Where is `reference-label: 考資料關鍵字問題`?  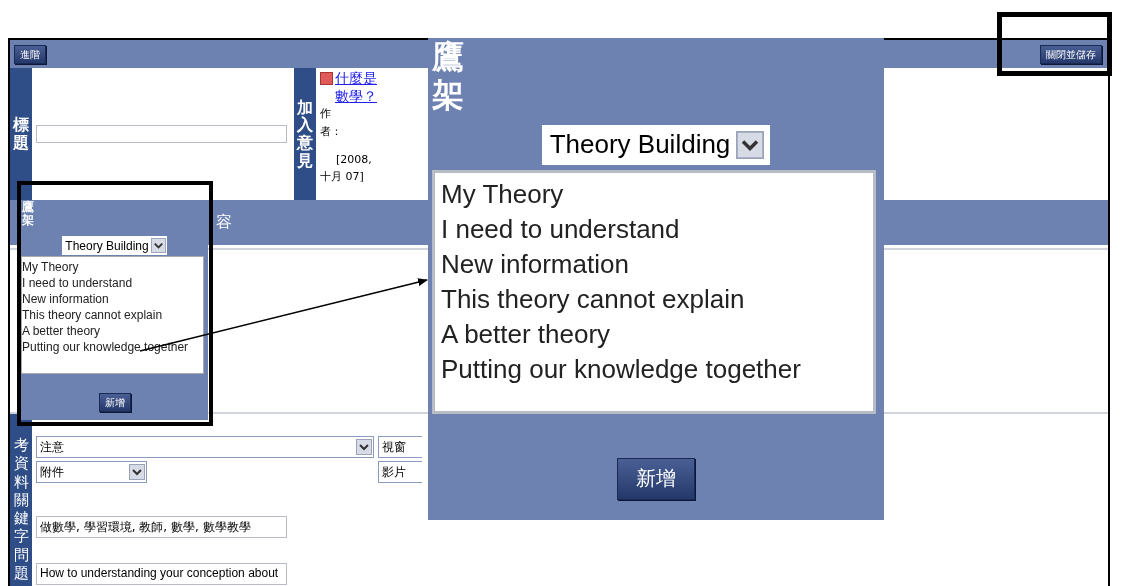 reference-label: 考資料關鍵字問題 is located at coordinates (21, 509).